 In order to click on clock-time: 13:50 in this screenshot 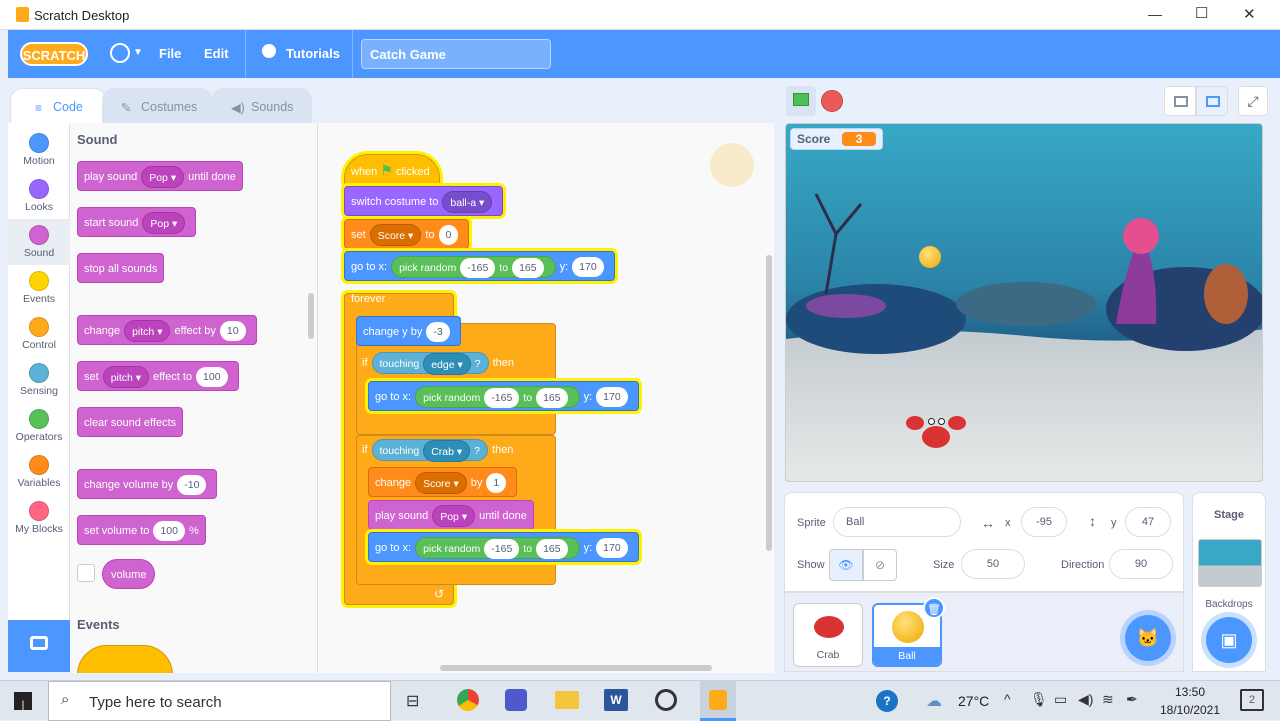, I will do `click(1190, 692)`.